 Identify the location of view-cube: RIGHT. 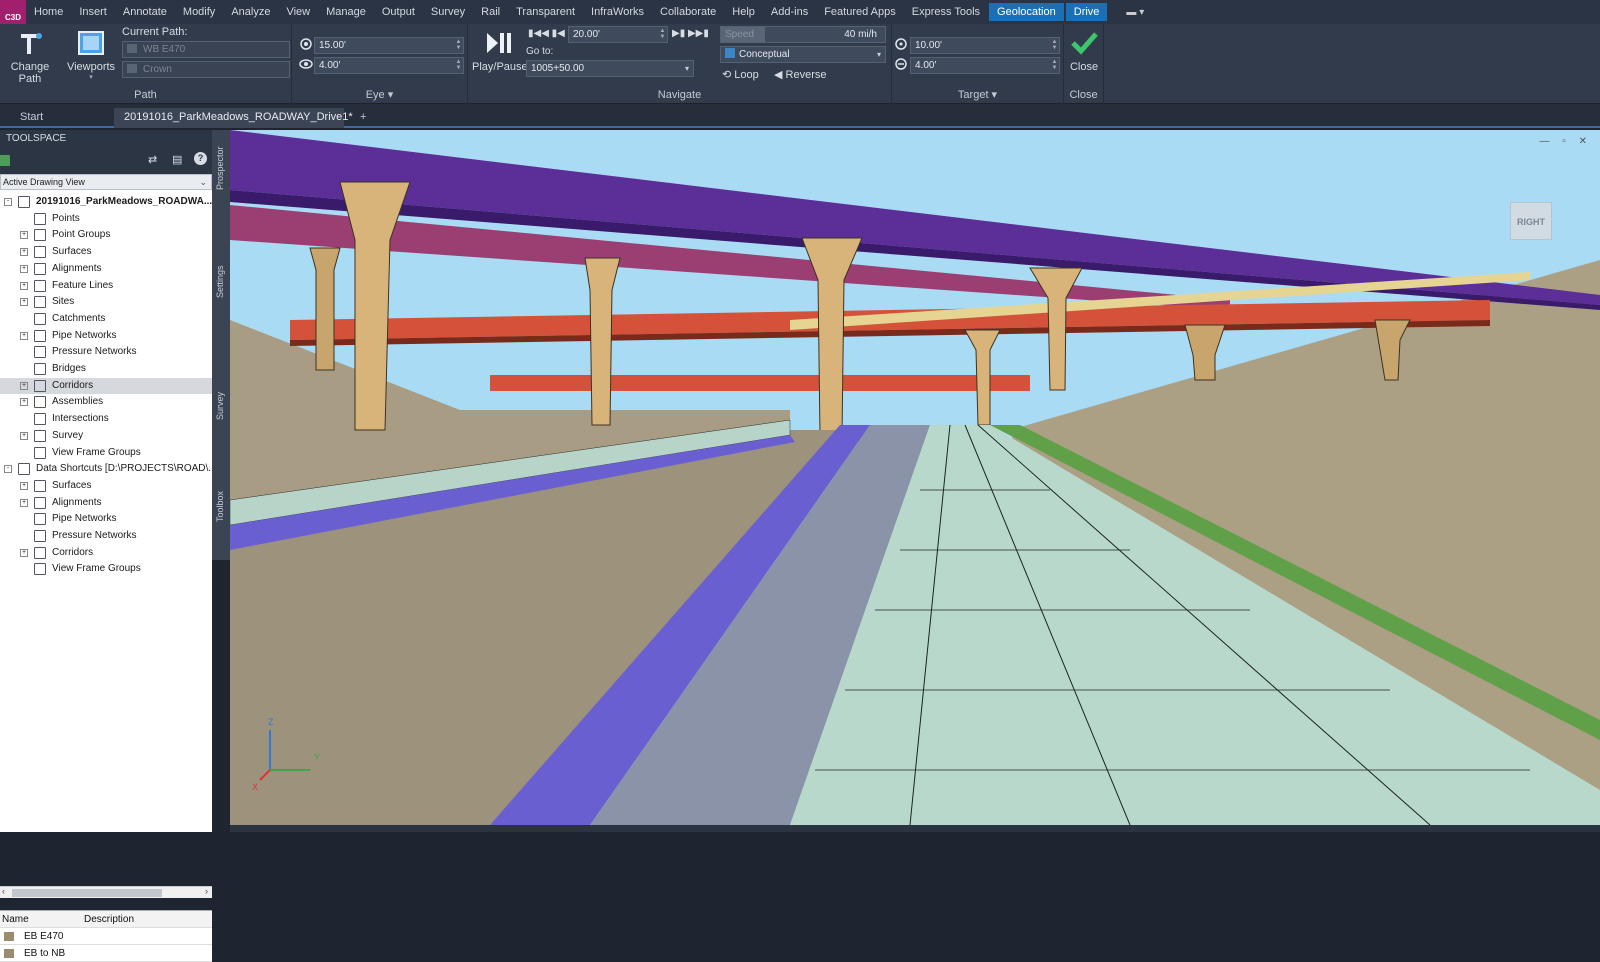
(1531, 221).